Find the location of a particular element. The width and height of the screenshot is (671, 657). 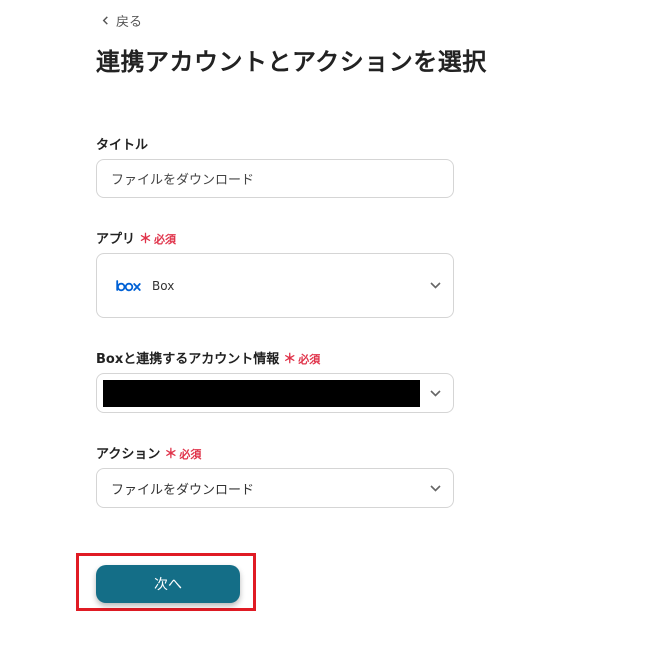

action-field-label-text: アクション is located at coordinates (128, 454).